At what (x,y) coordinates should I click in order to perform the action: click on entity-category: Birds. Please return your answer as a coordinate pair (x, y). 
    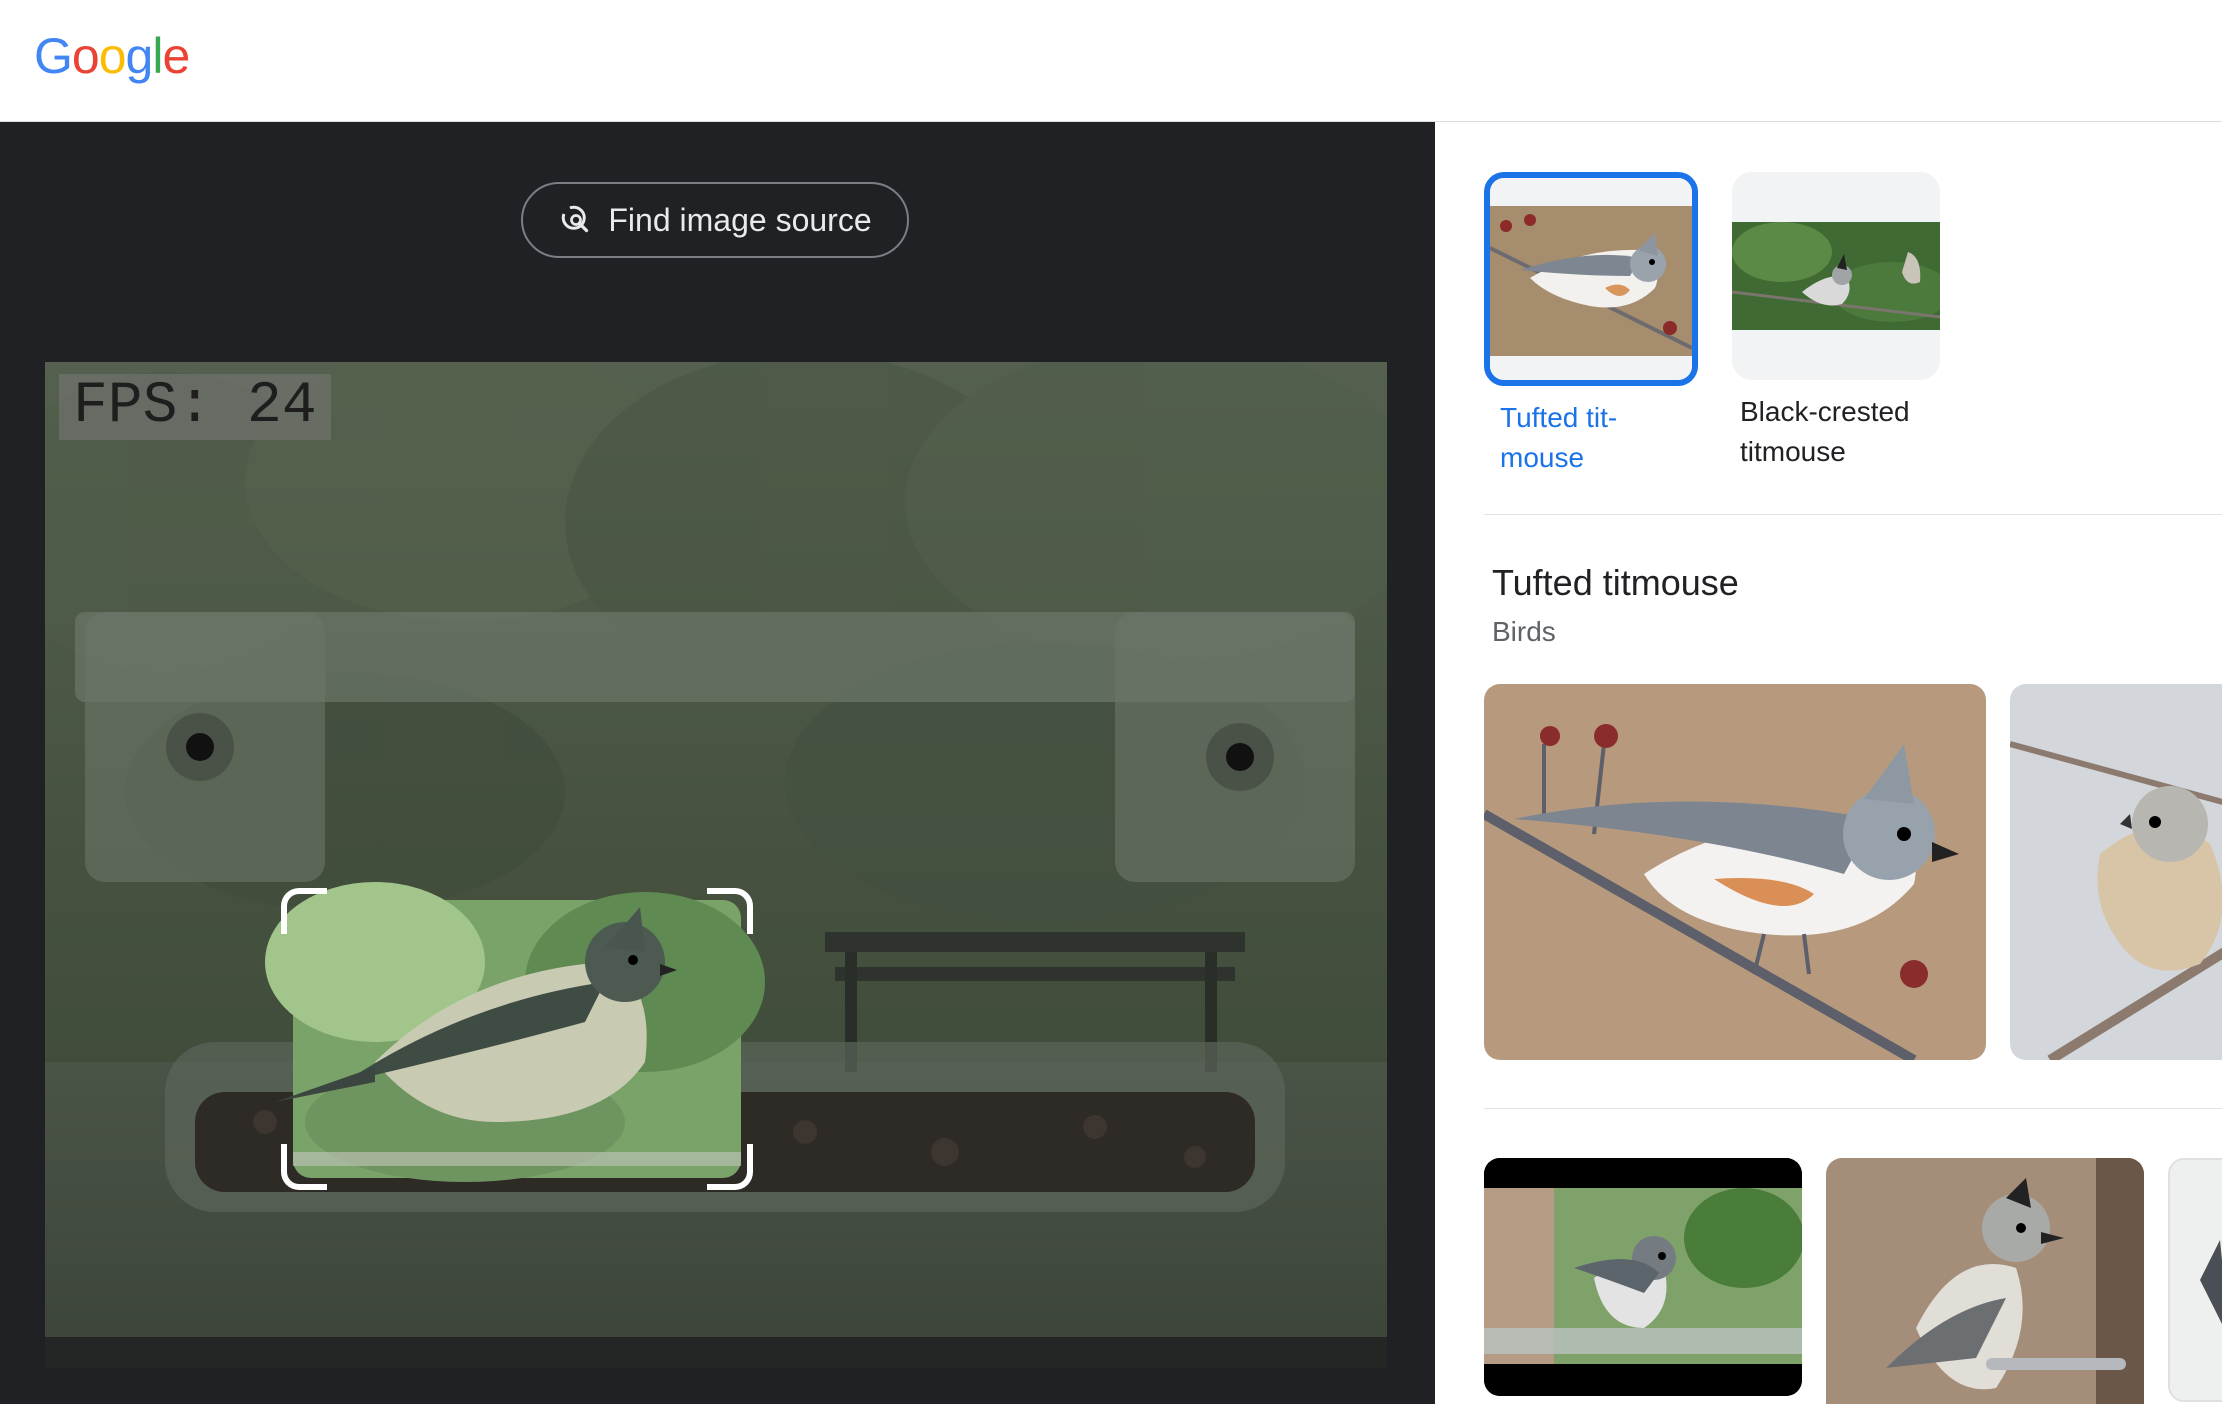
    Looking at the image, I should click on (1524, 631).